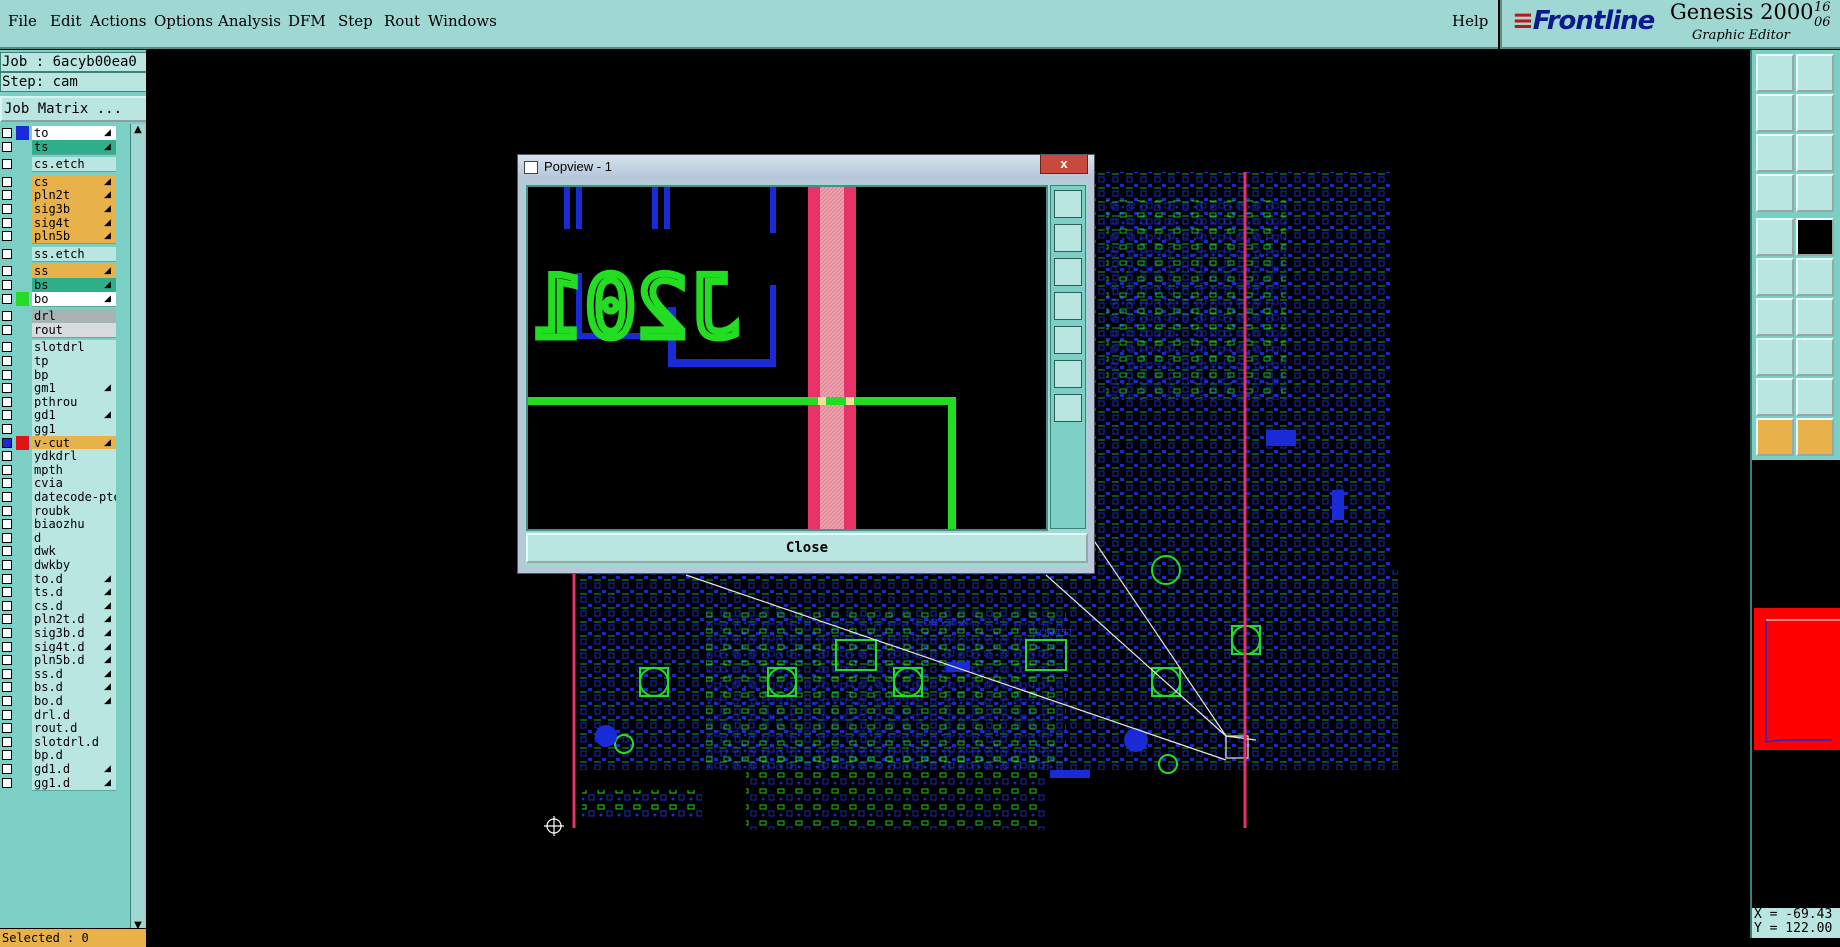  Describe the element at coordinates (64, 299) in the screenshot. I see `layer-row: bo ◢` at that location.